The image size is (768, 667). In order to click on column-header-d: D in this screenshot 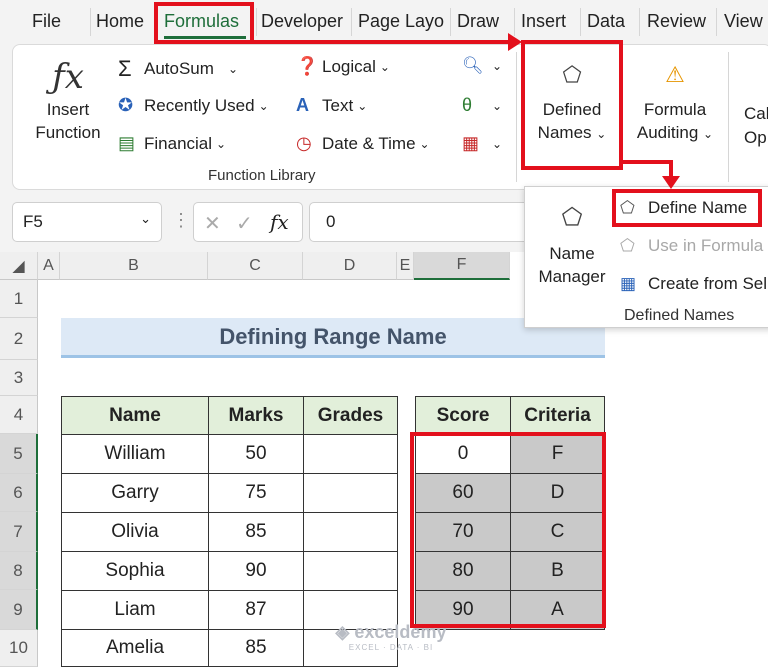, I will do `click(350, 266)`.